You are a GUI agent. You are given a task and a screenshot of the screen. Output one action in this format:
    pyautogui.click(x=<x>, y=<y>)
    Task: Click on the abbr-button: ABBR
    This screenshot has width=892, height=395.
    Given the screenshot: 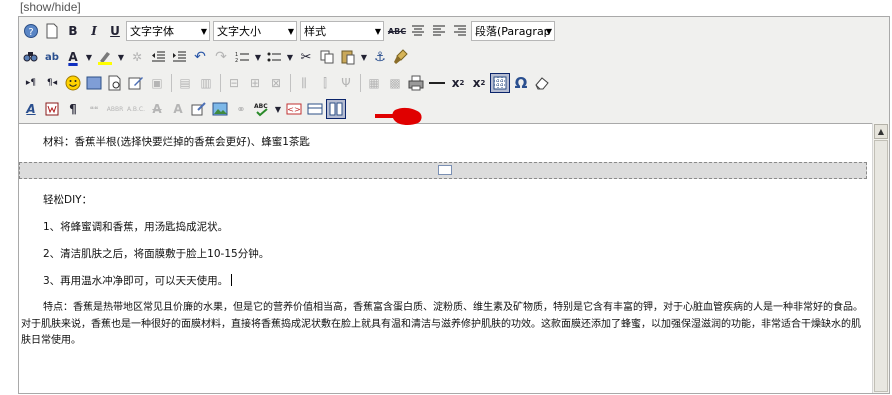 What is the action you would take?
    pyautogui.click(x=115, y=109)
    